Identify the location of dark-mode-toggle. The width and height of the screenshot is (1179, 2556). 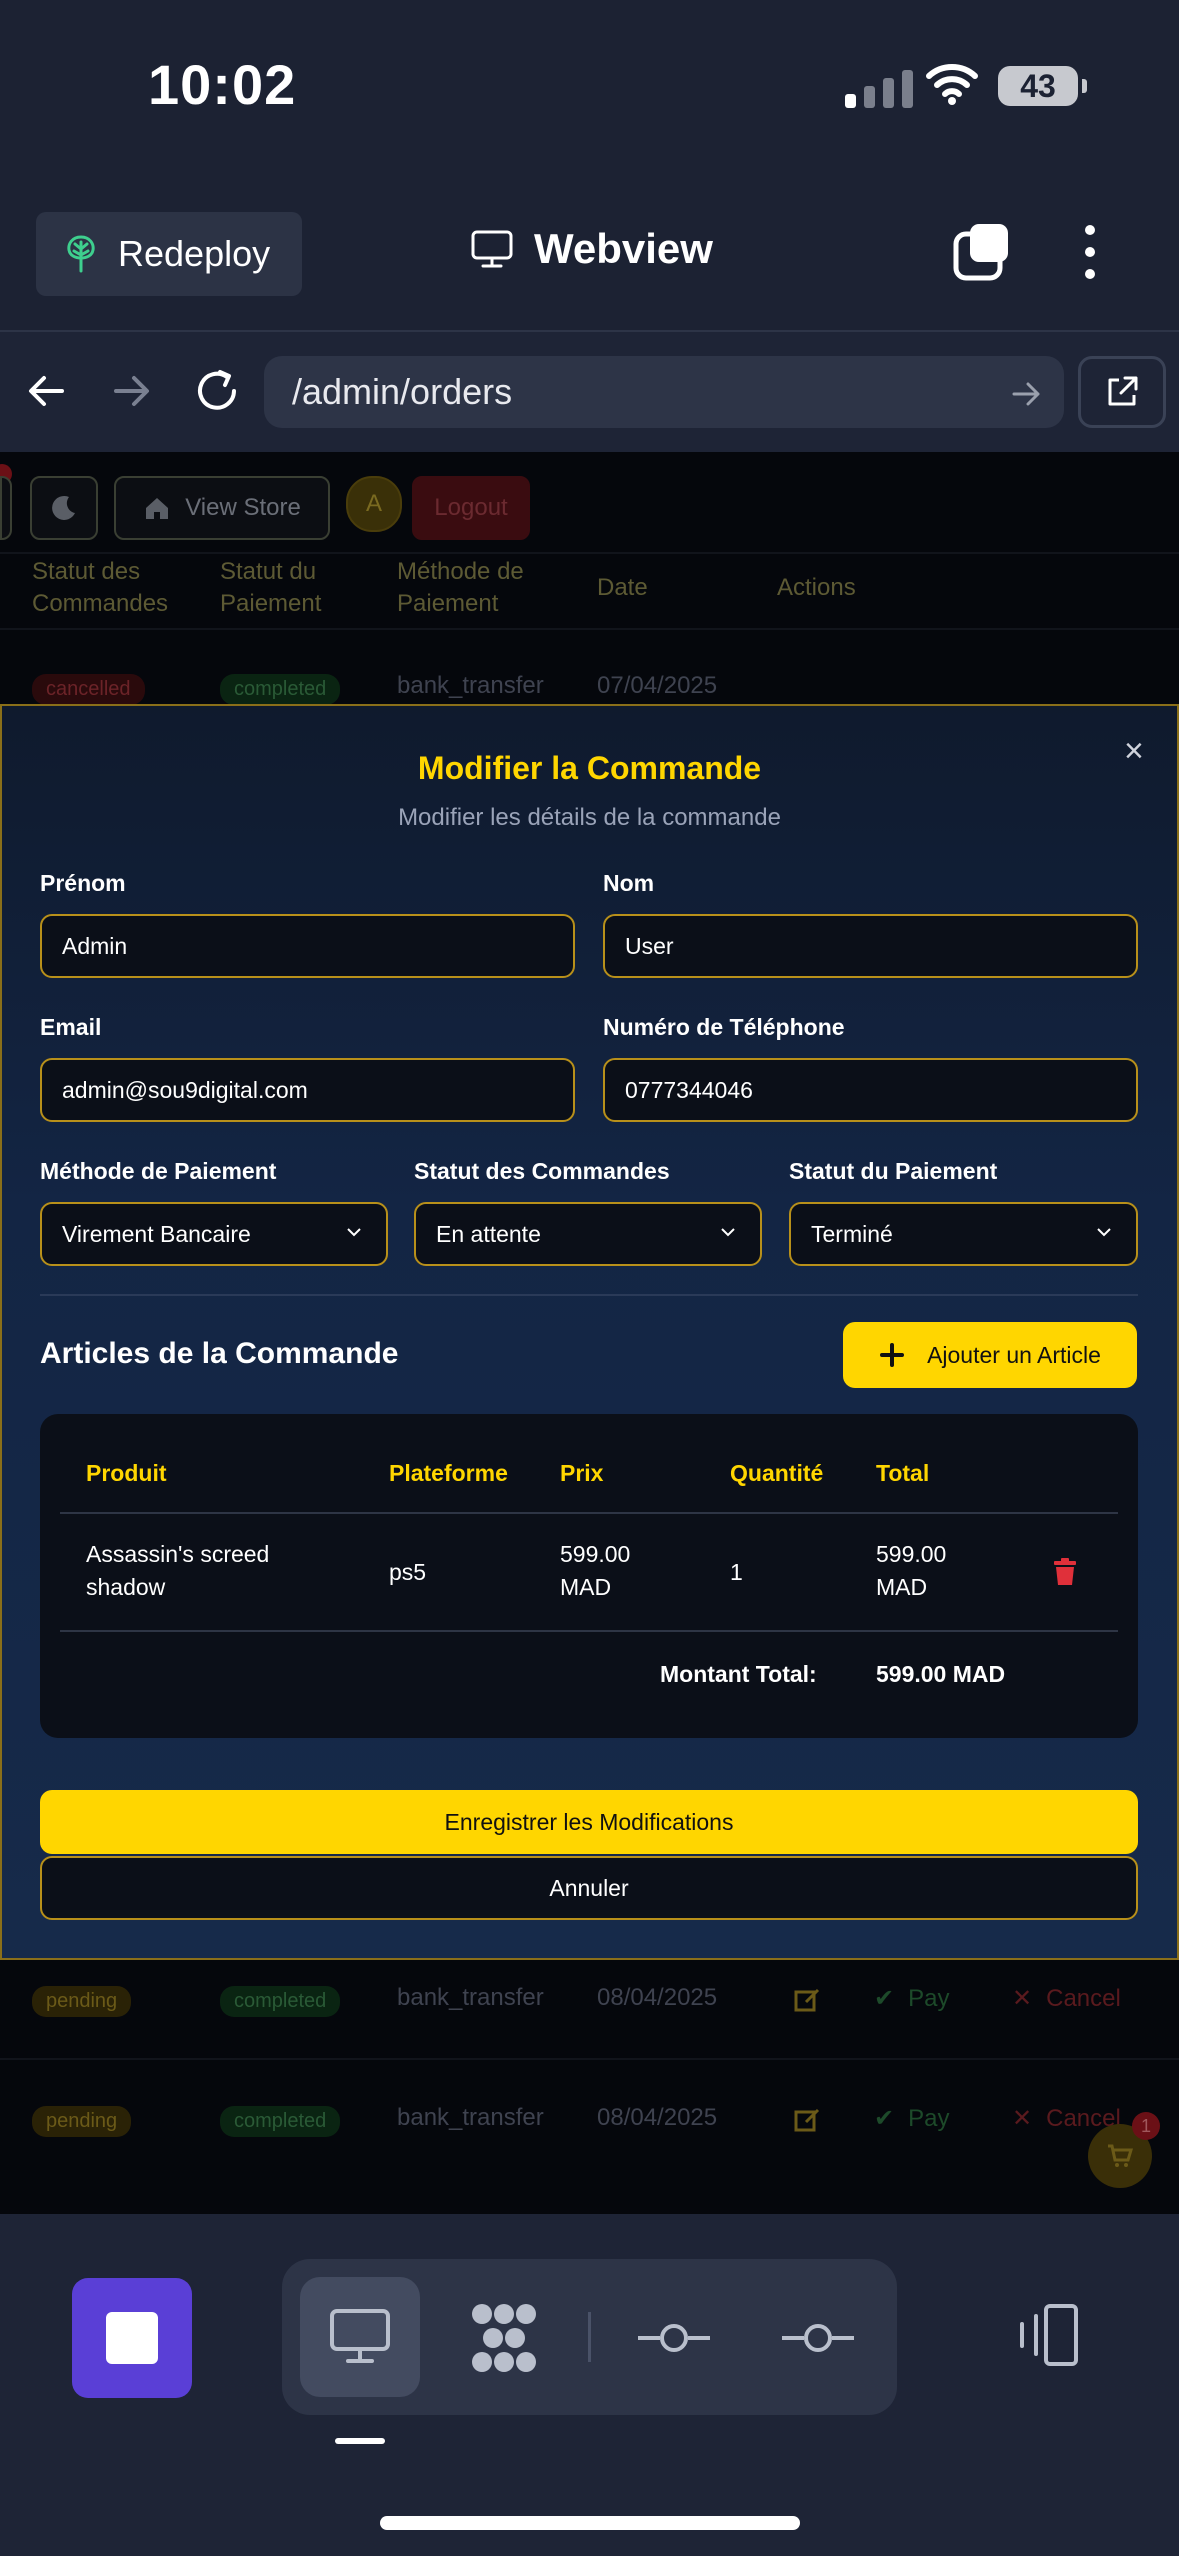
(64, 508).